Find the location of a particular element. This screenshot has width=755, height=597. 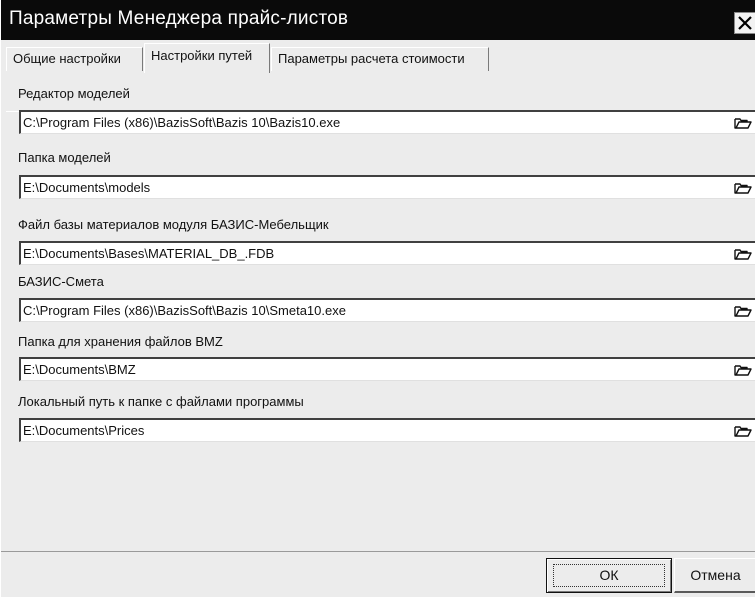

field-label-models-folder: Папка моделей is located at coordinates (64, 157).